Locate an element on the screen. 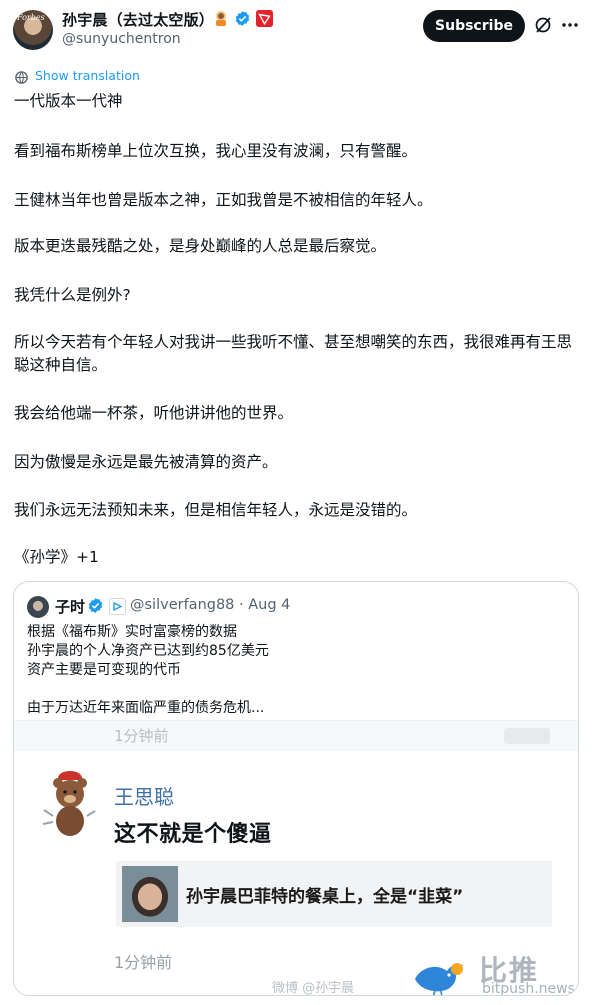 Image resolution: width=596 pixels, height=1005 pixels. post-text-line: 版本更迭最残酷之处，是身处巅峰的人总是最后察觉。 is located at coordinates (200, 246).